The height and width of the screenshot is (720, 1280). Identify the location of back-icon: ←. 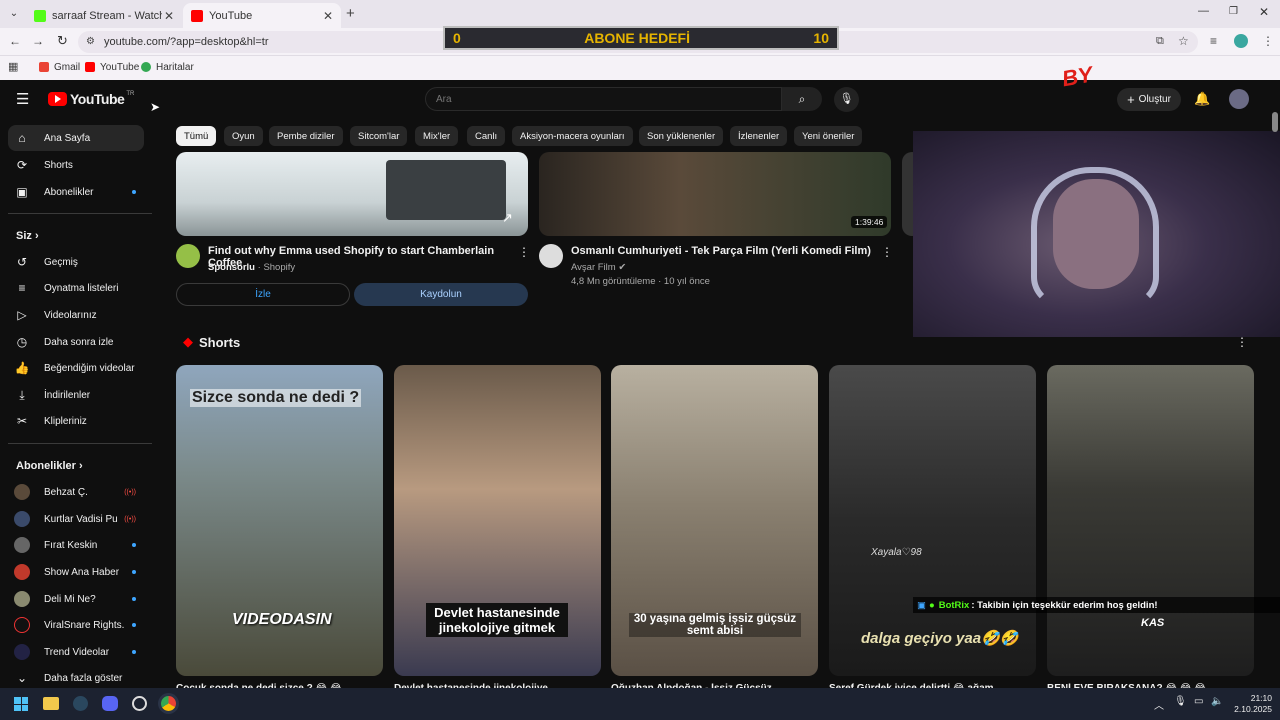
(15, 41).